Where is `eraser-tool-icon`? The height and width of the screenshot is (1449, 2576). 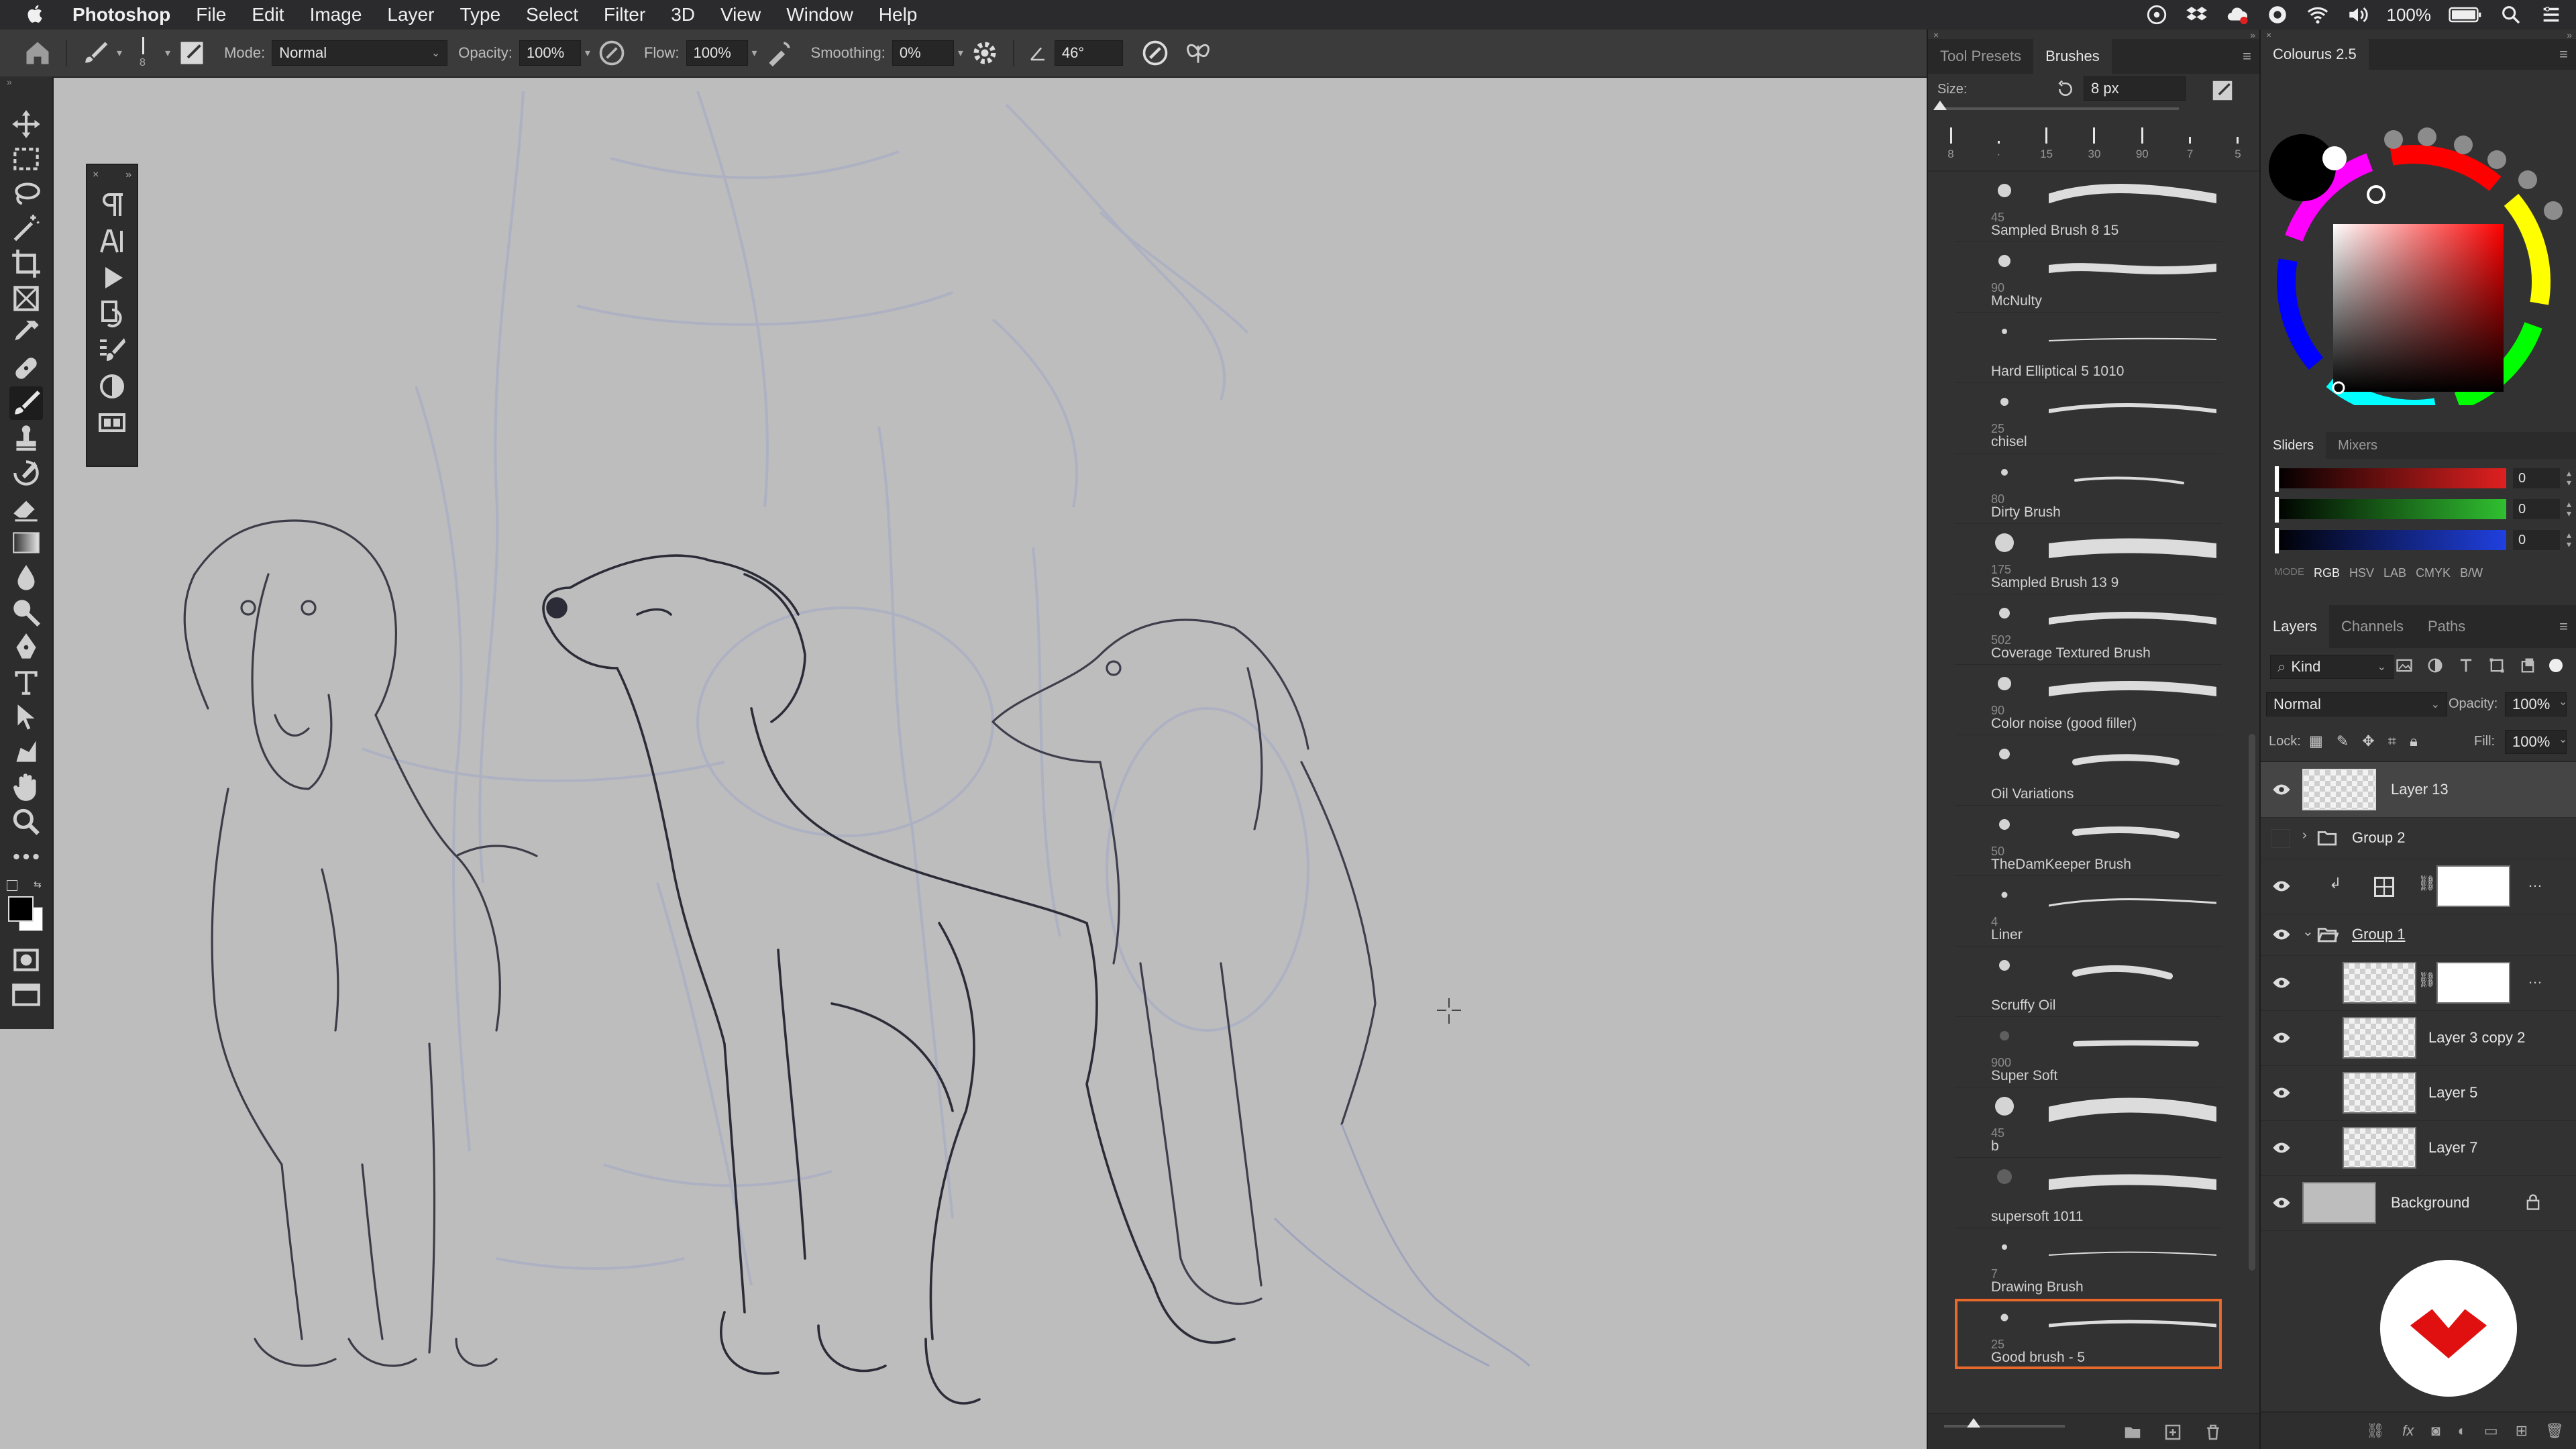
eraser-tool-icon is located at coordinates (26, 508).